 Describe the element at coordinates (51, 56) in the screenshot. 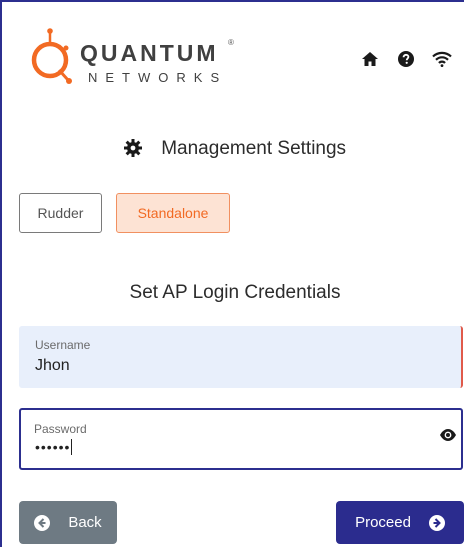

I see `logo-mark-icon` at that location.